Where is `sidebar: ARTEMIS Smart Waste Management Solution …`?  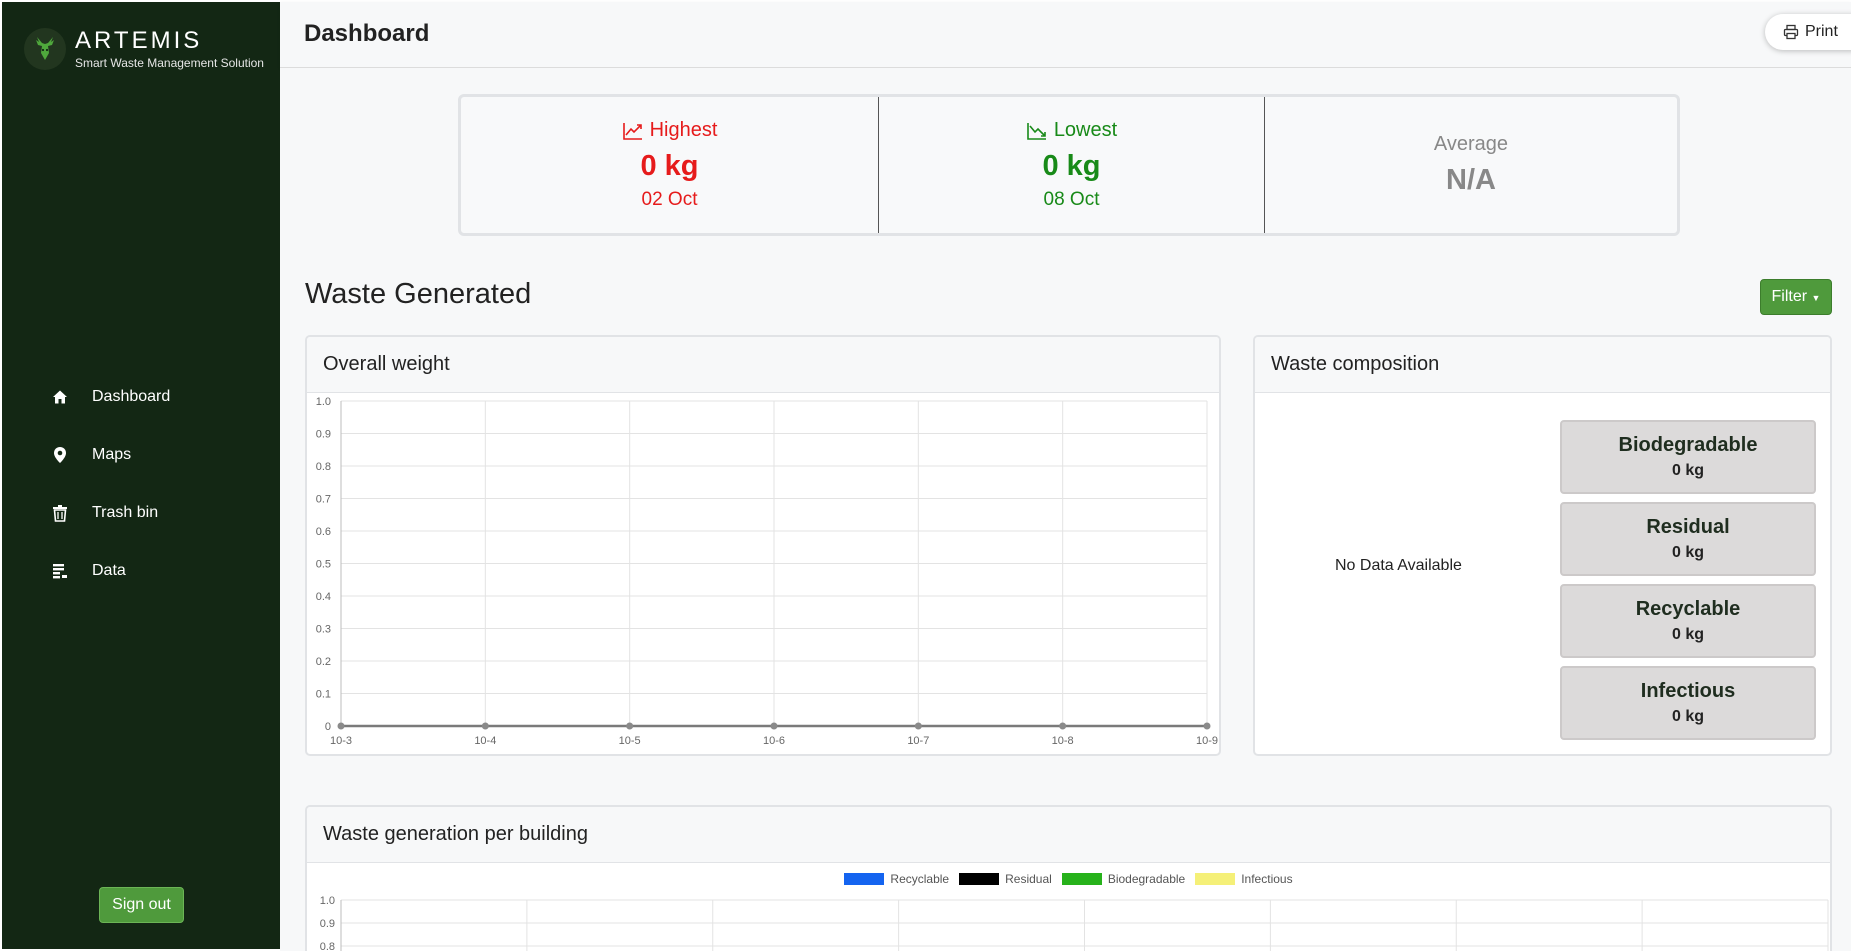 sidebar: ARTEMIS Smart Waste Management Solution … is located at coordinates (141, 475).